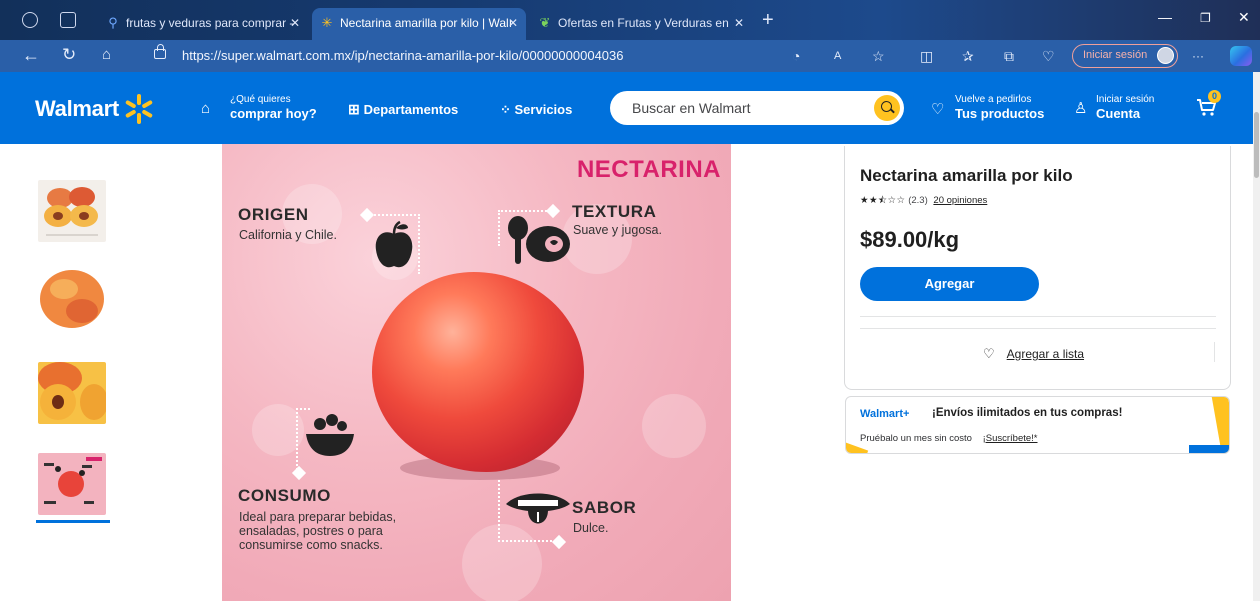 This screenshot has height=601, width=1260. Describe the element at coordinates (426, 23) in the screenshot. I see `tab-title: Nectarina amarilla por kilo | Walı` at that location.